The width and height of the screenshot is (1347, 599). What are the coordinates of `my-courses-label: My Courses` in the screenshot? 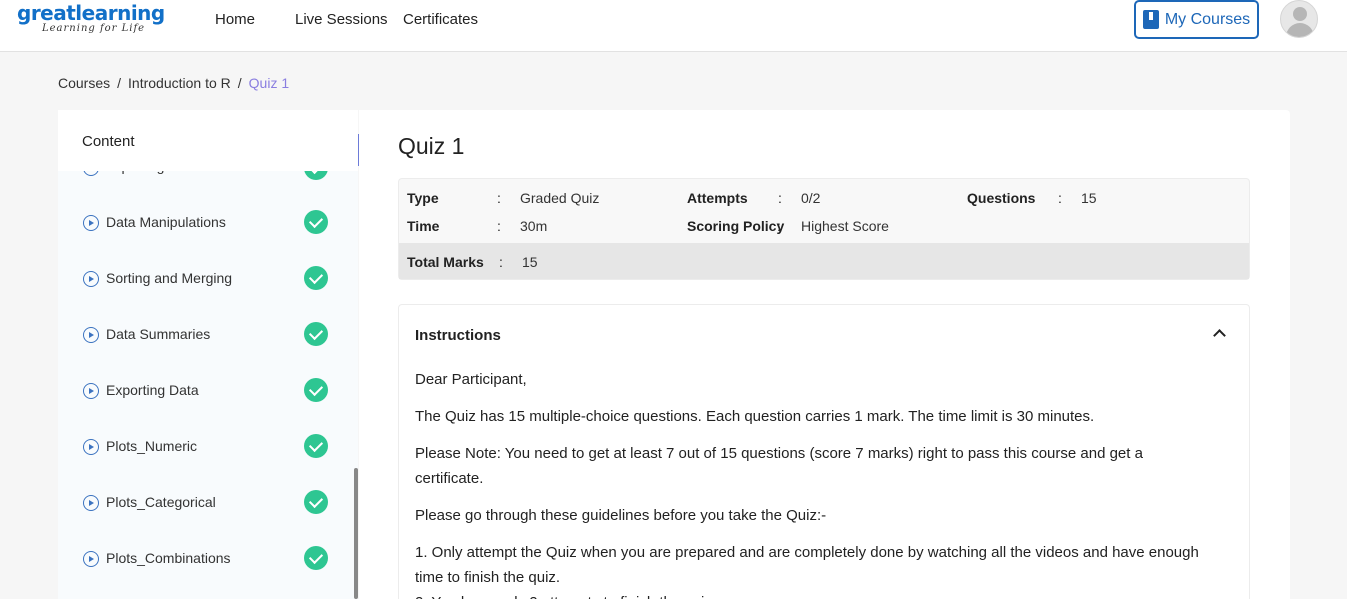 It's located at (1207, 19).